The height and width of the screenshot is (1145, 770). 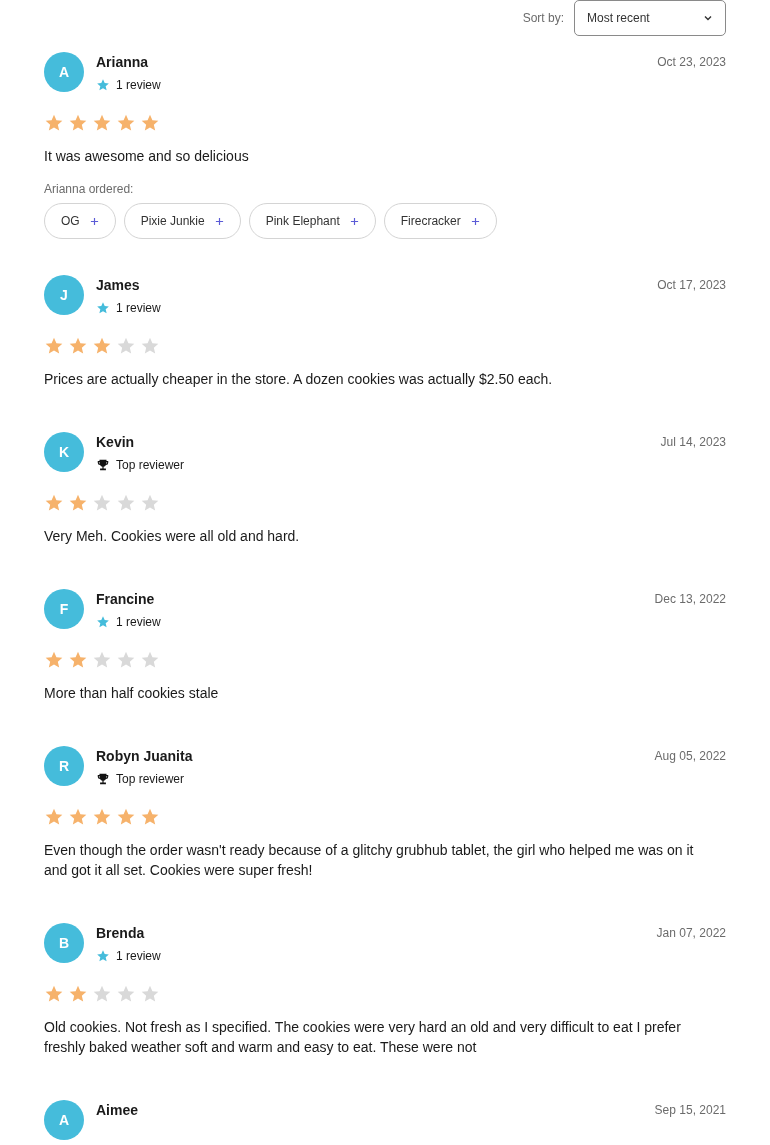 I want to click on review-text: It was awesome and so delicious, so click(x=147, y=156).